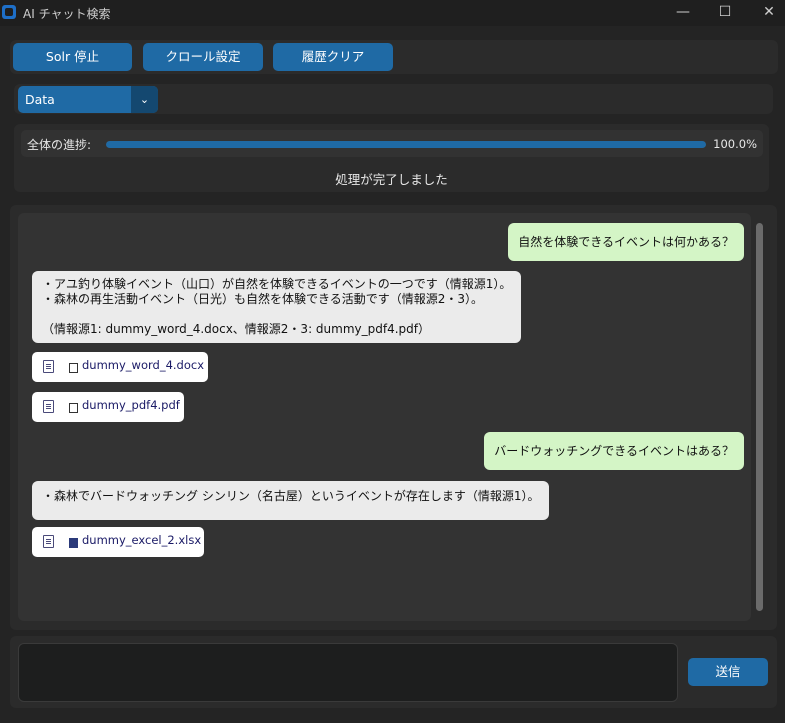 This screenshot has width=785, height=723. I want to click on chat-scrollbar, so click(759, 417).